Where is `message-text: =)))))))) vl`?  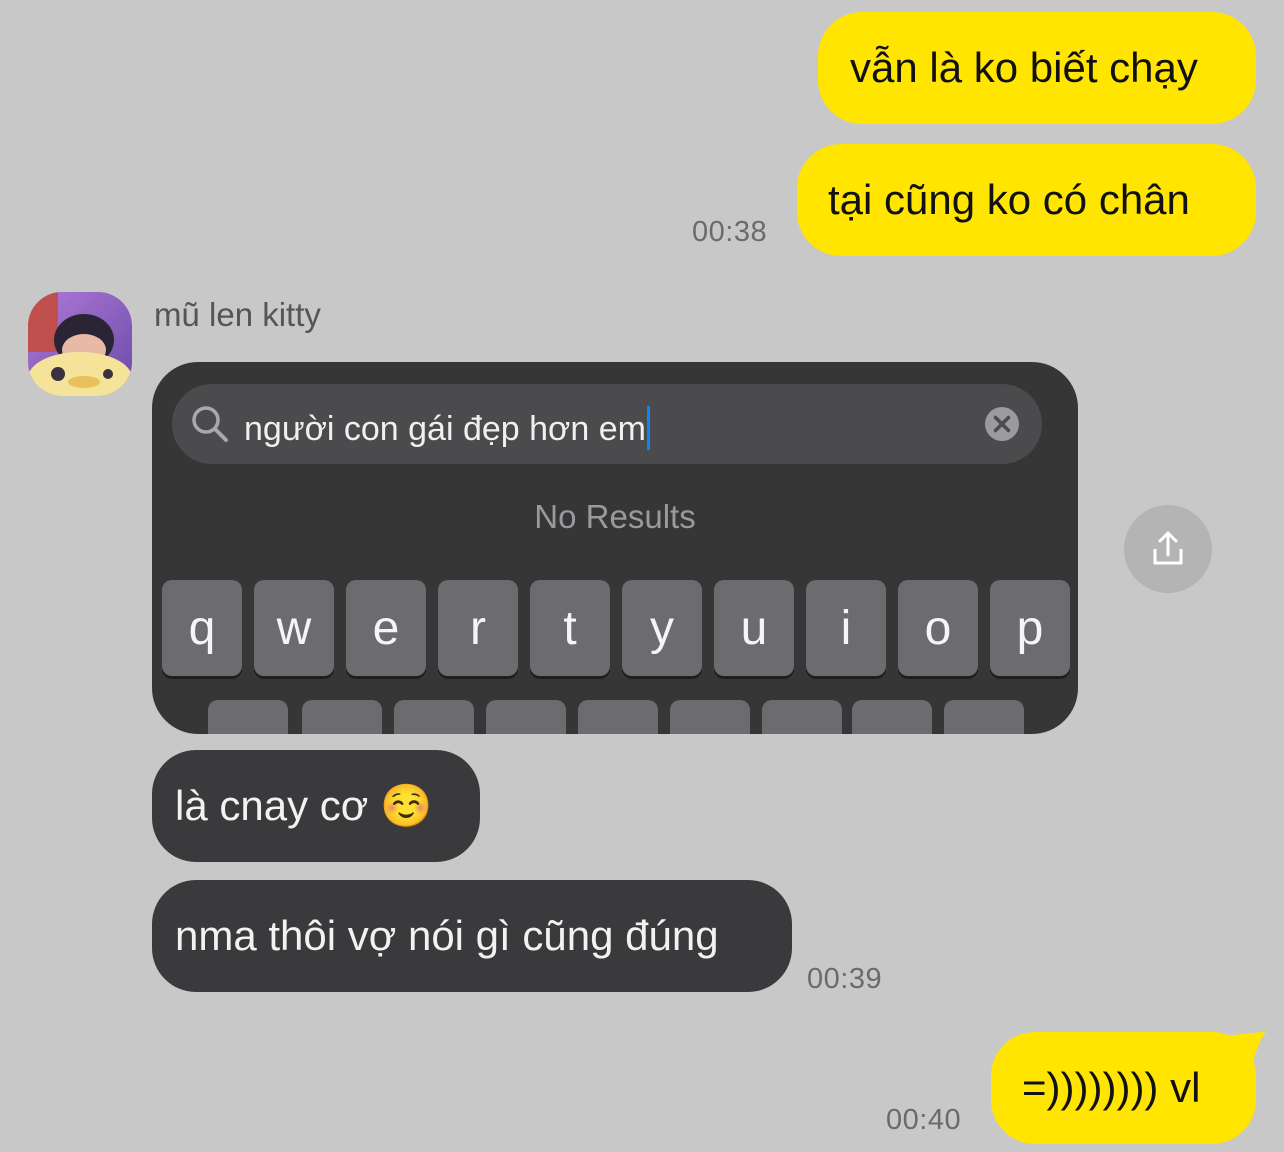
message-text: =)))))))) vl is located at coordinates (1111, 1087).